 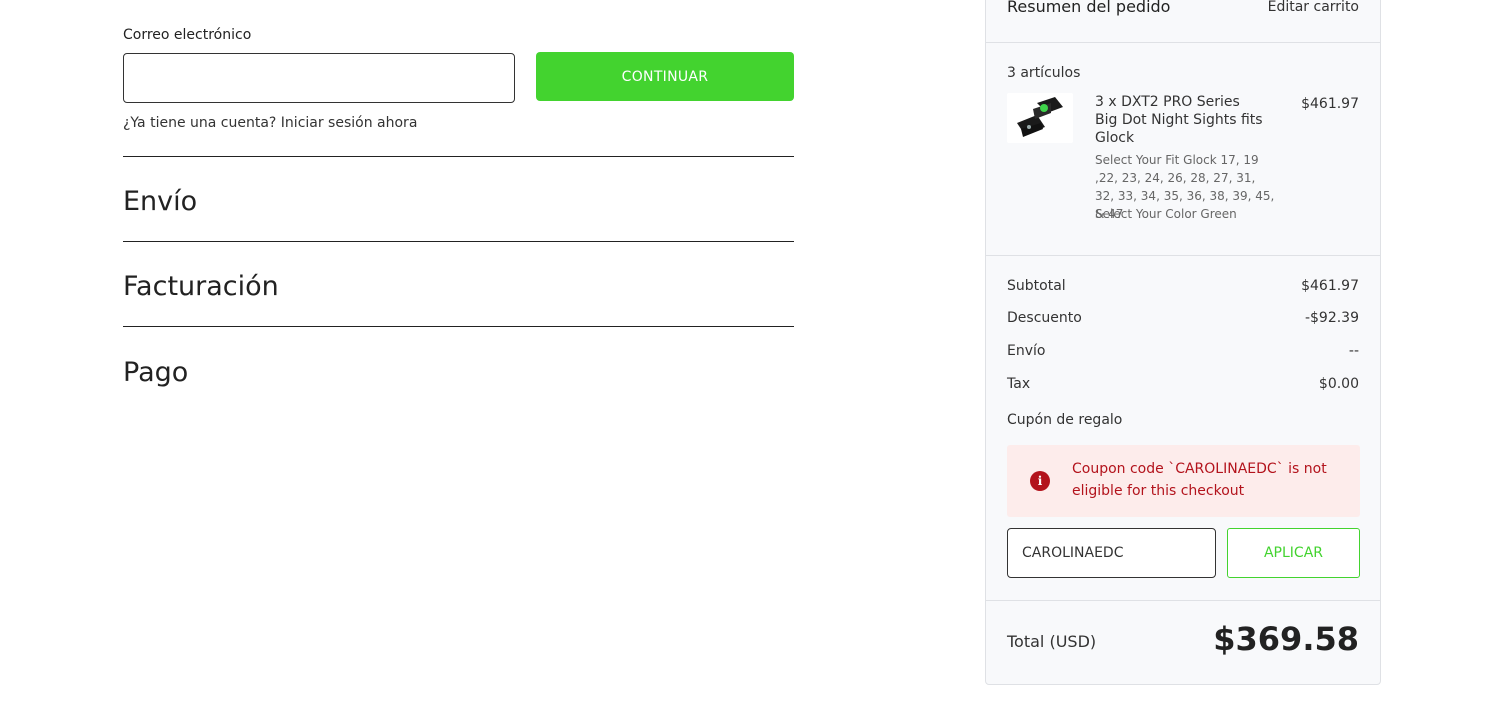 What do you see at coordinates (1052, 641) in the screenshot?
I see `total-label: Total (USD)` at bounding box center [1052, 641].